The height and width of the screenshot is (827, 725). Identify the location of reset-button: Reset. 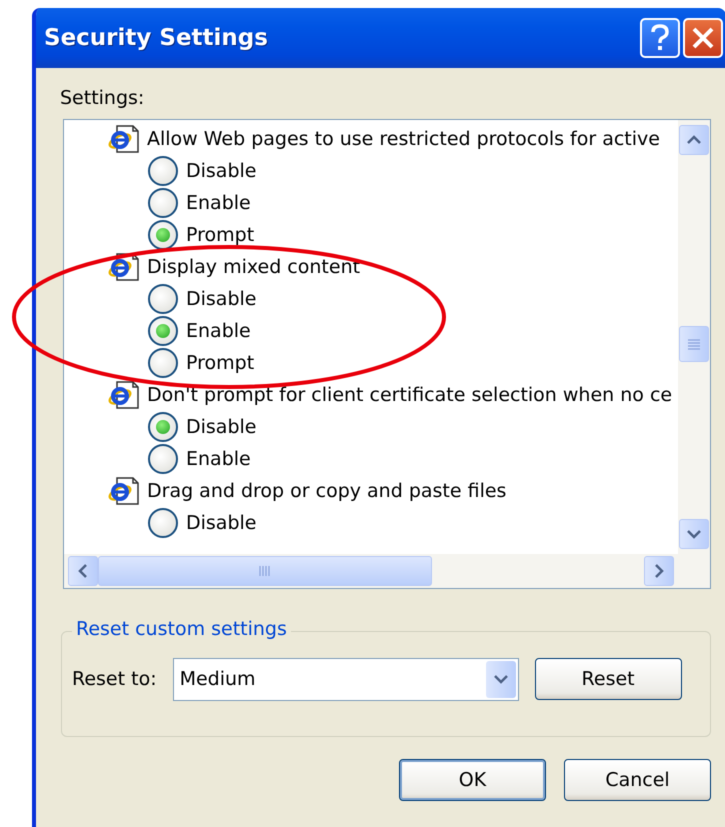
(608, 679).